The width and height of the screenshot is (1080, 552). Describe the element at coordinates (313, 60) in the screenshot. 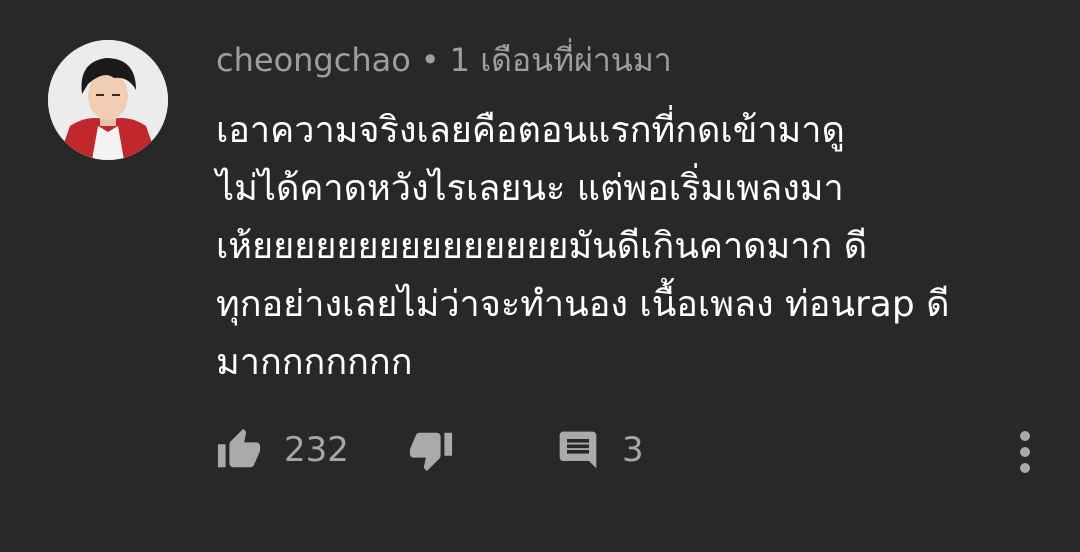

I see `author-name: cheongchao` at that location.